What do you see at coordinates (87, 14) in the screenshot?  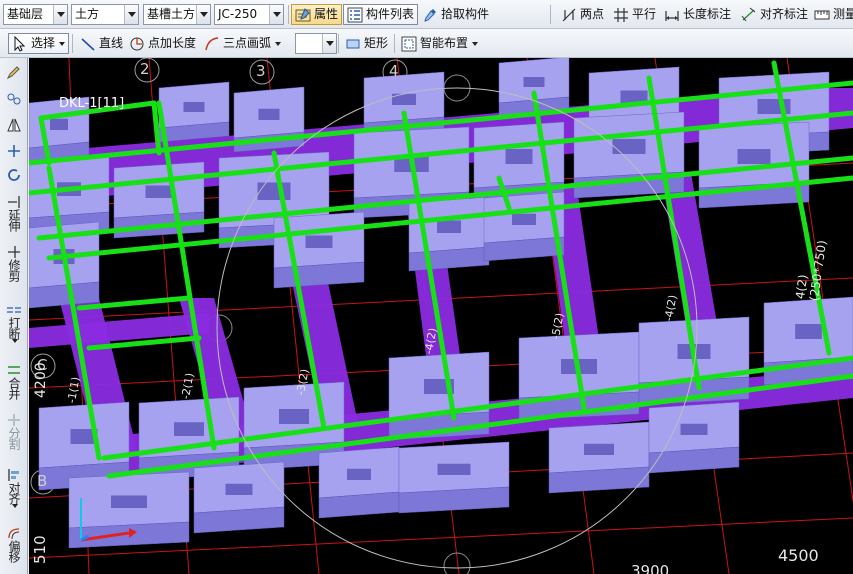 I see `category-select-value: 土方` at bounding box center [87, 14].